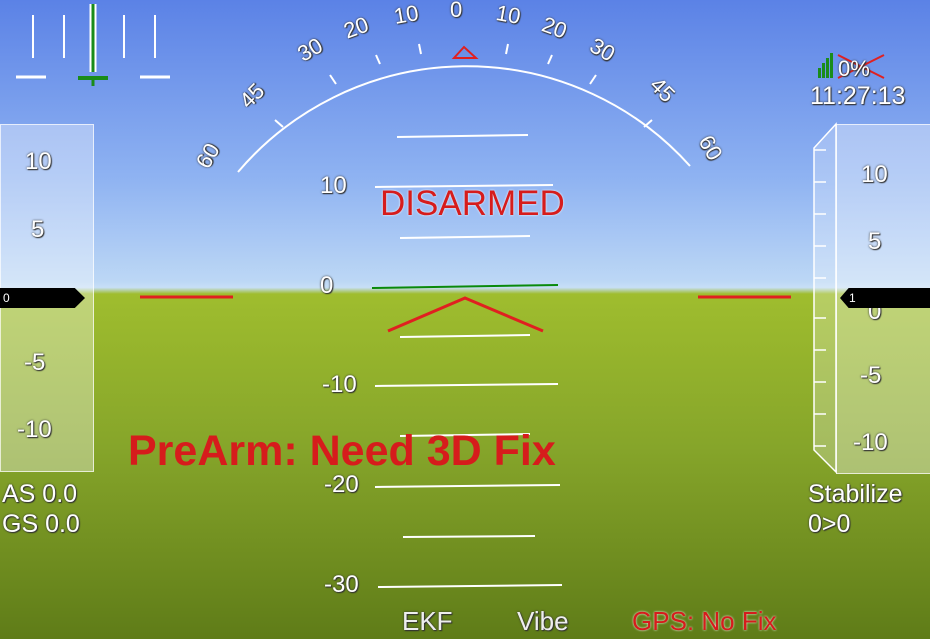 This screenshot has height=639, width=930. What do you see at coordinates (93, 45) in the screenshot?
I see `heading-indicator` at bounding box center [93, 45].